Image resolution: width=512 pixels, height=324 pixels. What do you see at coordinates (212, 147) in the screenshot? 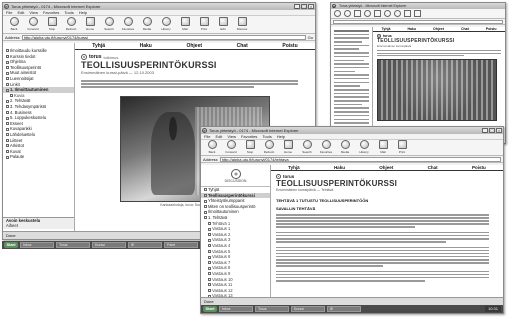
I see `back-button: Back` at bounding box center [212, 147].